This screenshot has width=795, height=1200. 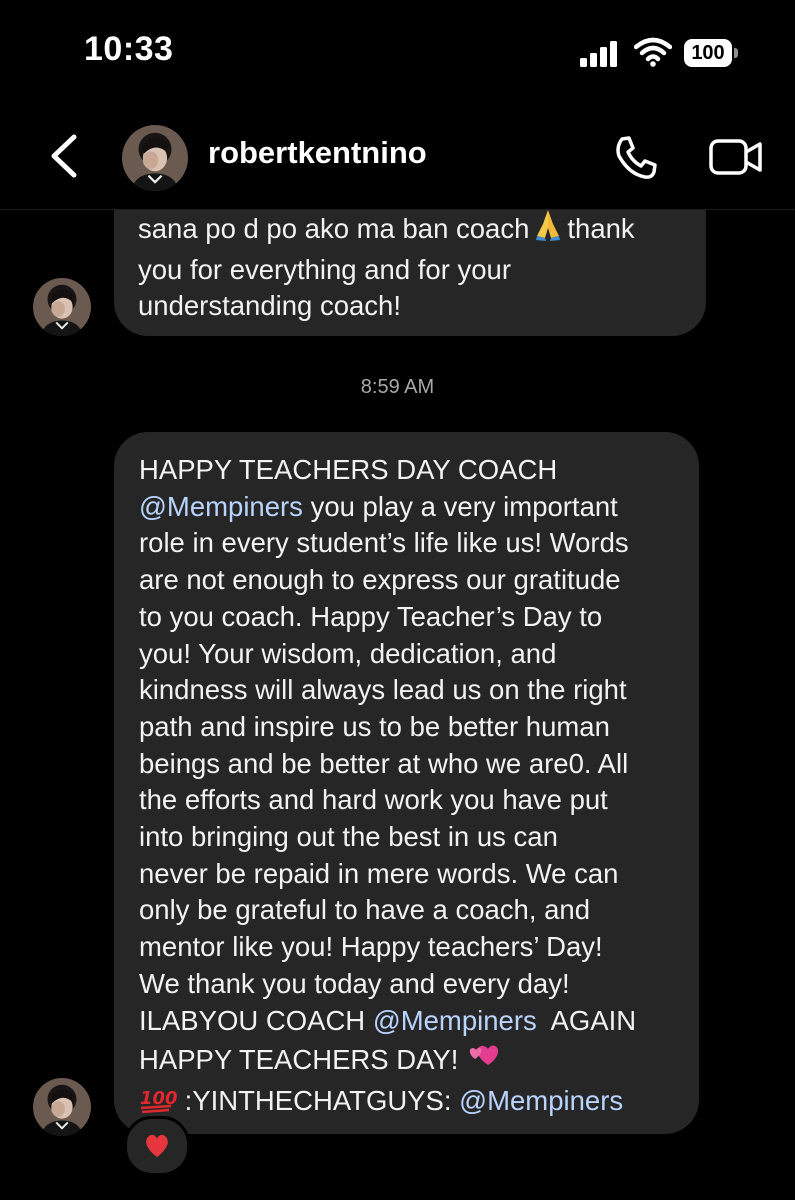 I want to click on message-reaction, so click(x=157, y=1146).